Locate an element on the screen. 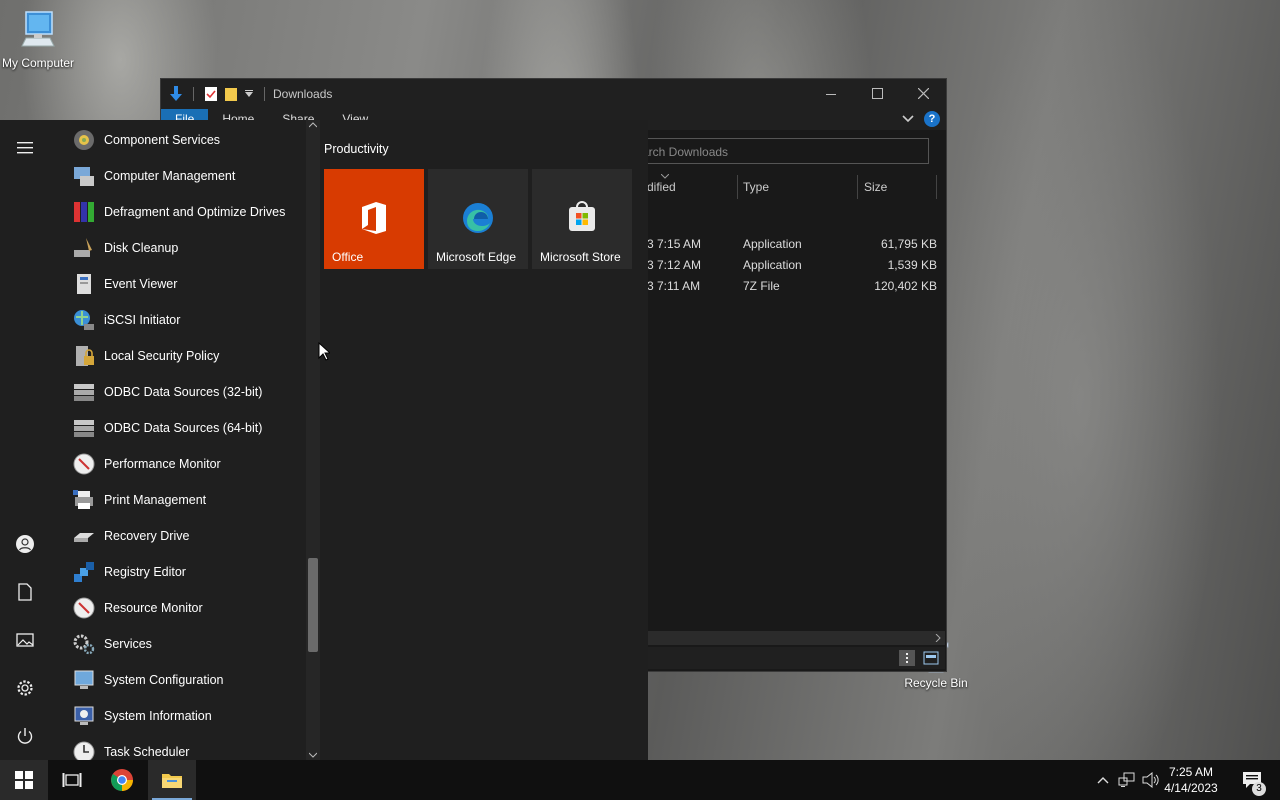  app-list-item: Computer Management is located at coordinates (180, 176).